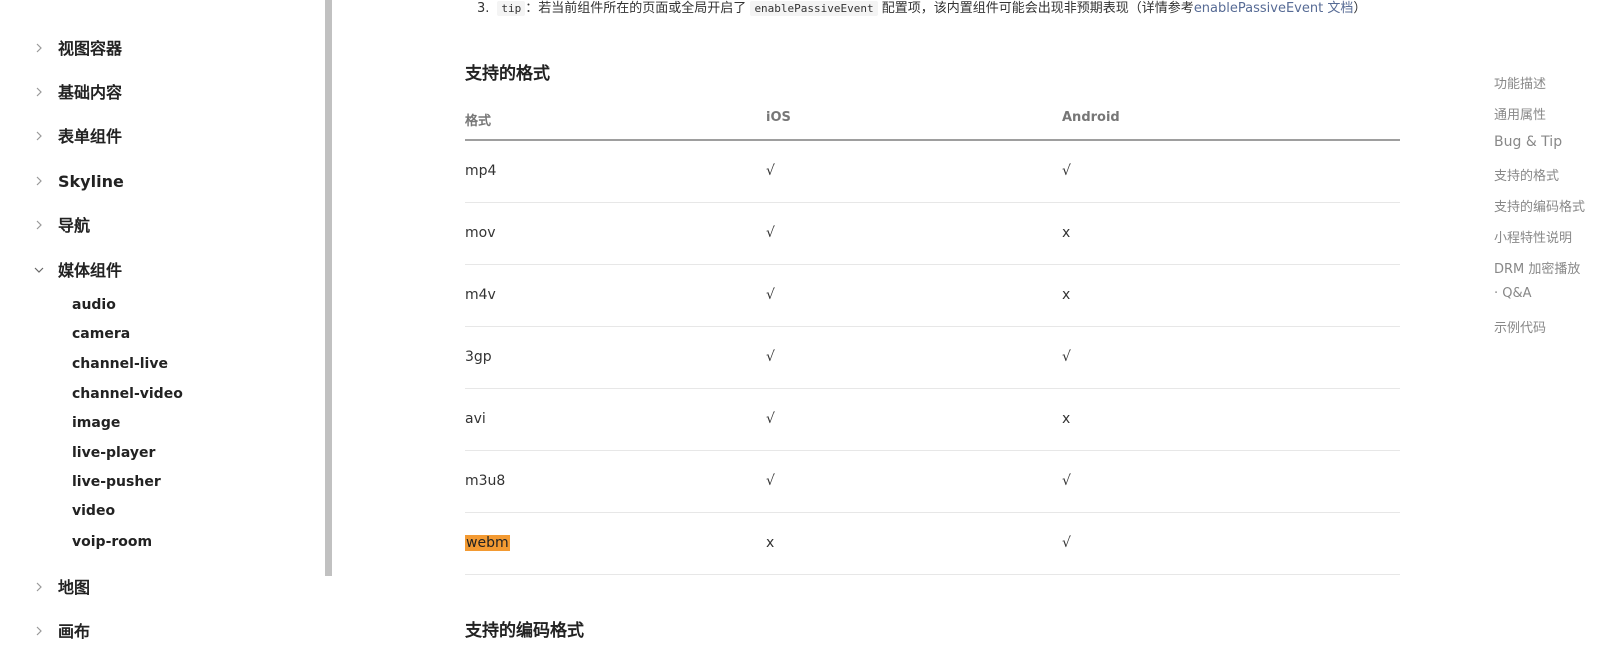 This screenshot has height=669, width=1609. What do you see at coordinates (475, 419) in the screenshot?
I see `table-cell: avi` at bounding box center [475, 419].